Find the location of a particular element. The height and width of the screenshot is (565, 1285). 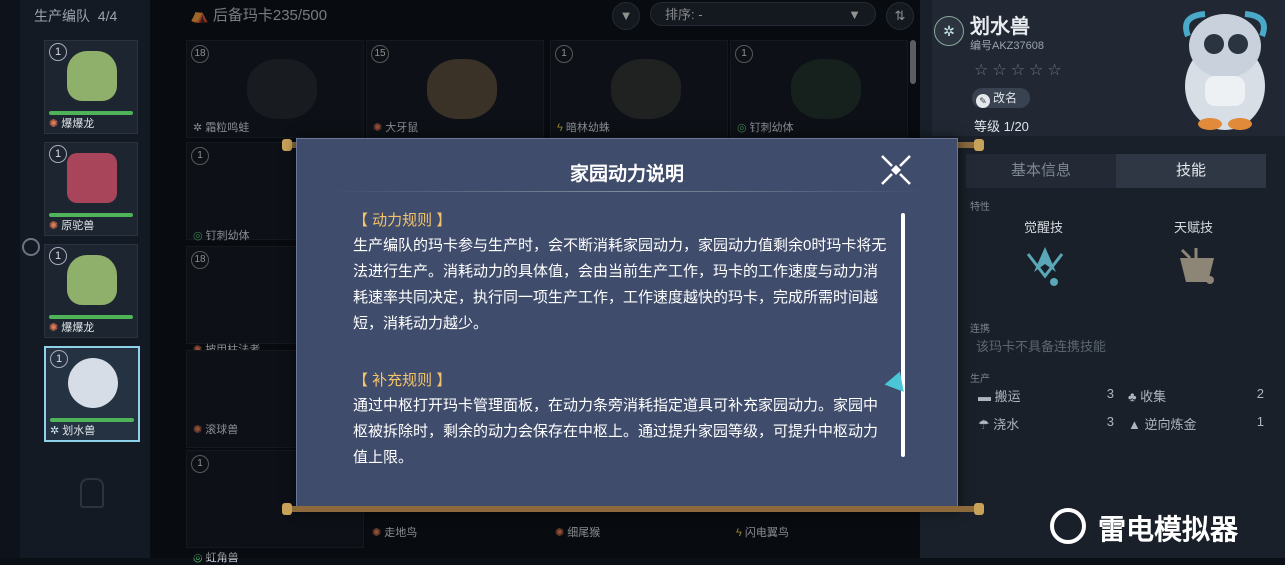

monster-level: 等级 1/20 is located at coordinates (1001, 126).